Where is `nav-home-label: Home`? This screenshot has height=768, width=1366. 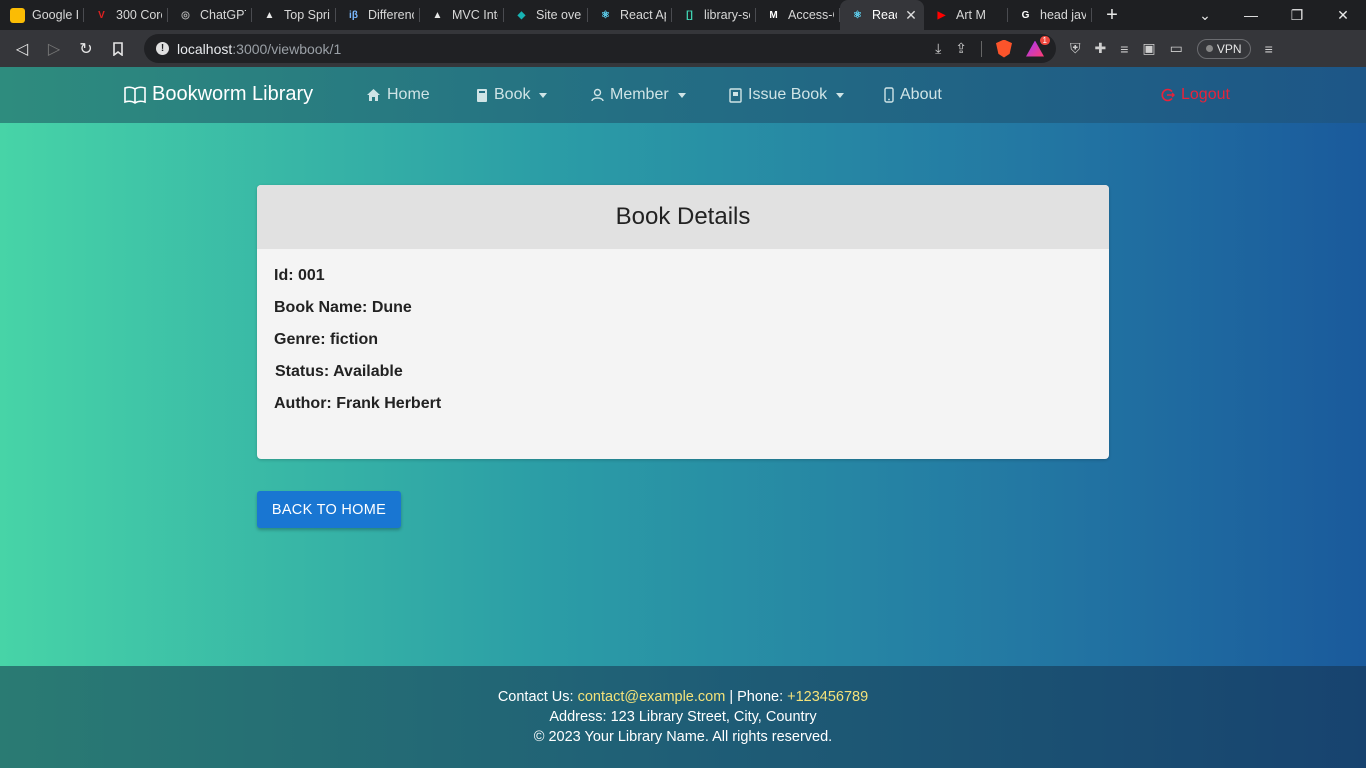
nav-home-label: Home is located at coordinates (408, 94).